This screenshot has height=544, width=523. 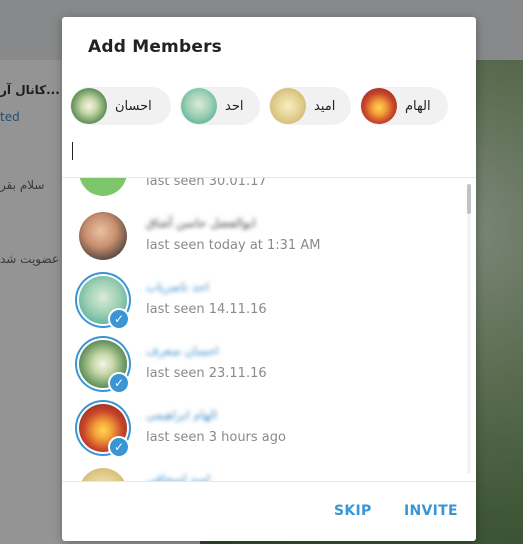 What do you see at coordinates (182, 351) in the screenshot?
I see `contact-name: احسان سعرف` at bounding box center [182, 351].